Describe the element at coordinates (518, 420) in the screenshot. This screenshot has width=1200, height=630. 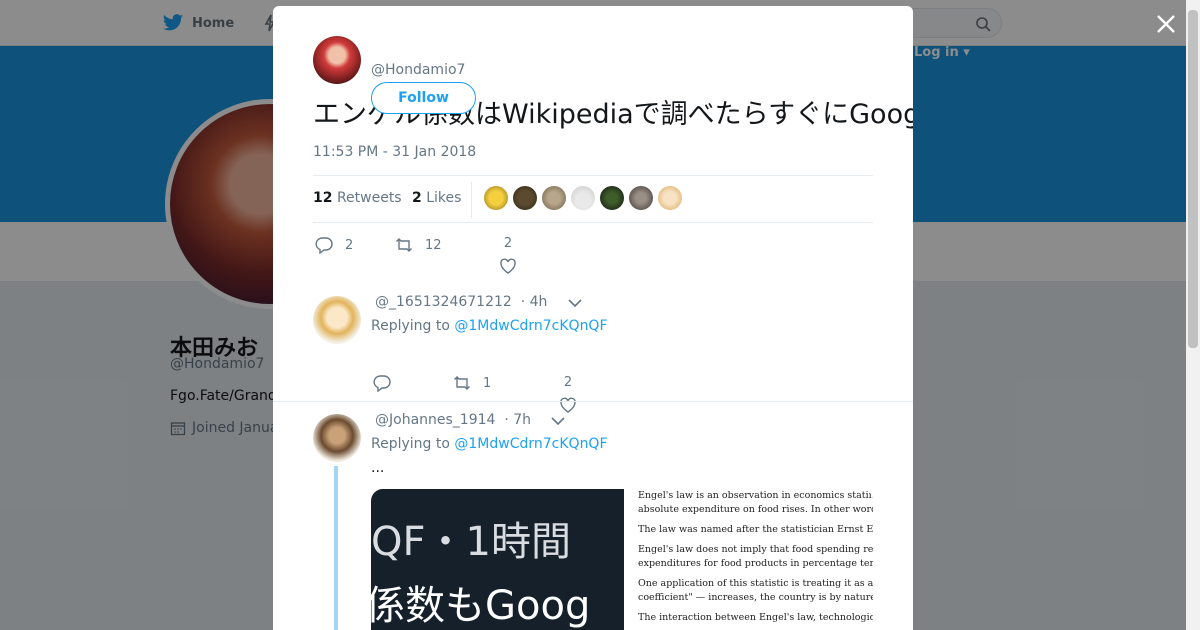
I see `reply-time: · 7h` at that location.